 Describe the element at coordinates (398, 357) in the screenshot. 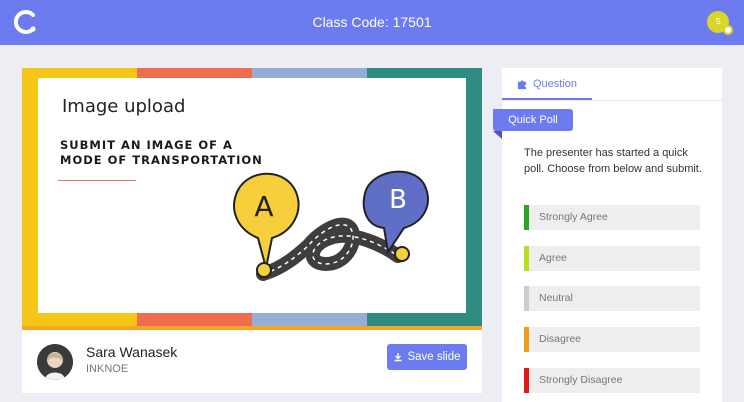

I see `download-icon` at that location.